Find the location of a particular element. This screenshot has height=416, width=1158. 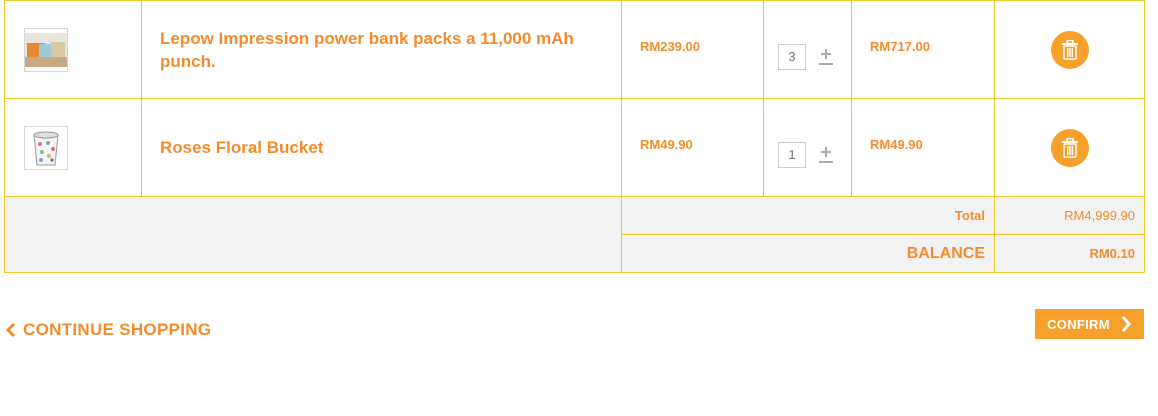

quantity-cell: 1 is located at coordinates (807, 147).